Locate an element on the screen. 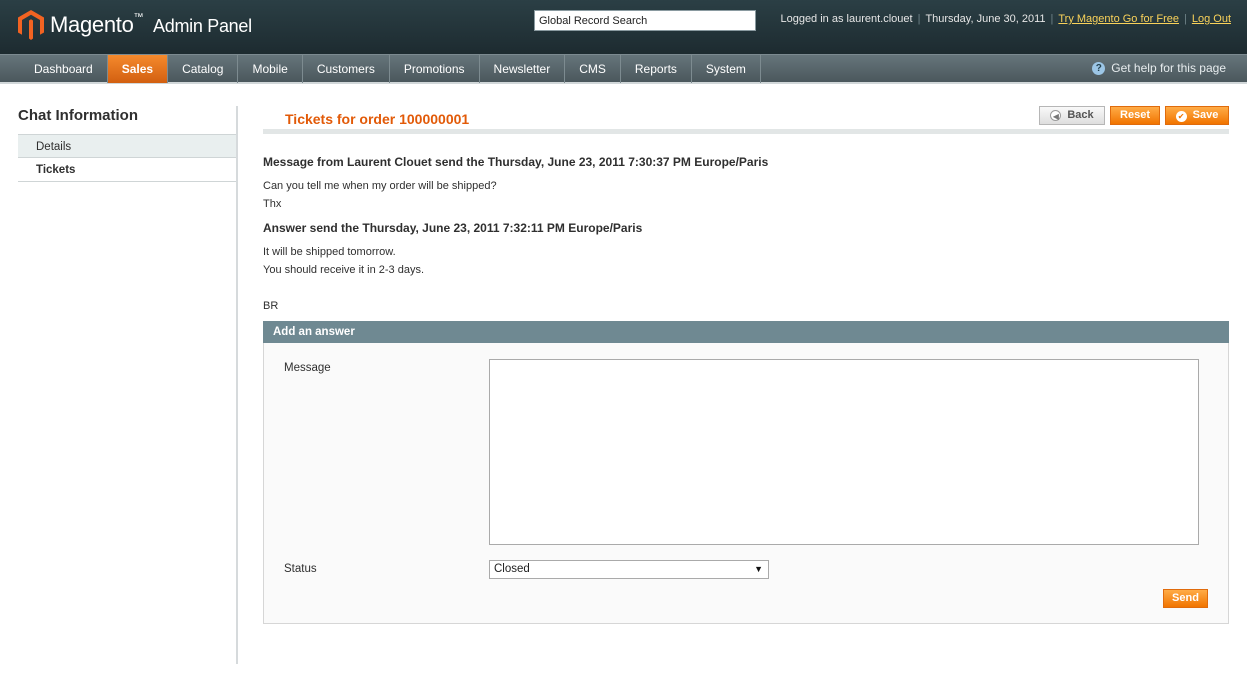  status-label: Status is located at coordinates (300, 569).